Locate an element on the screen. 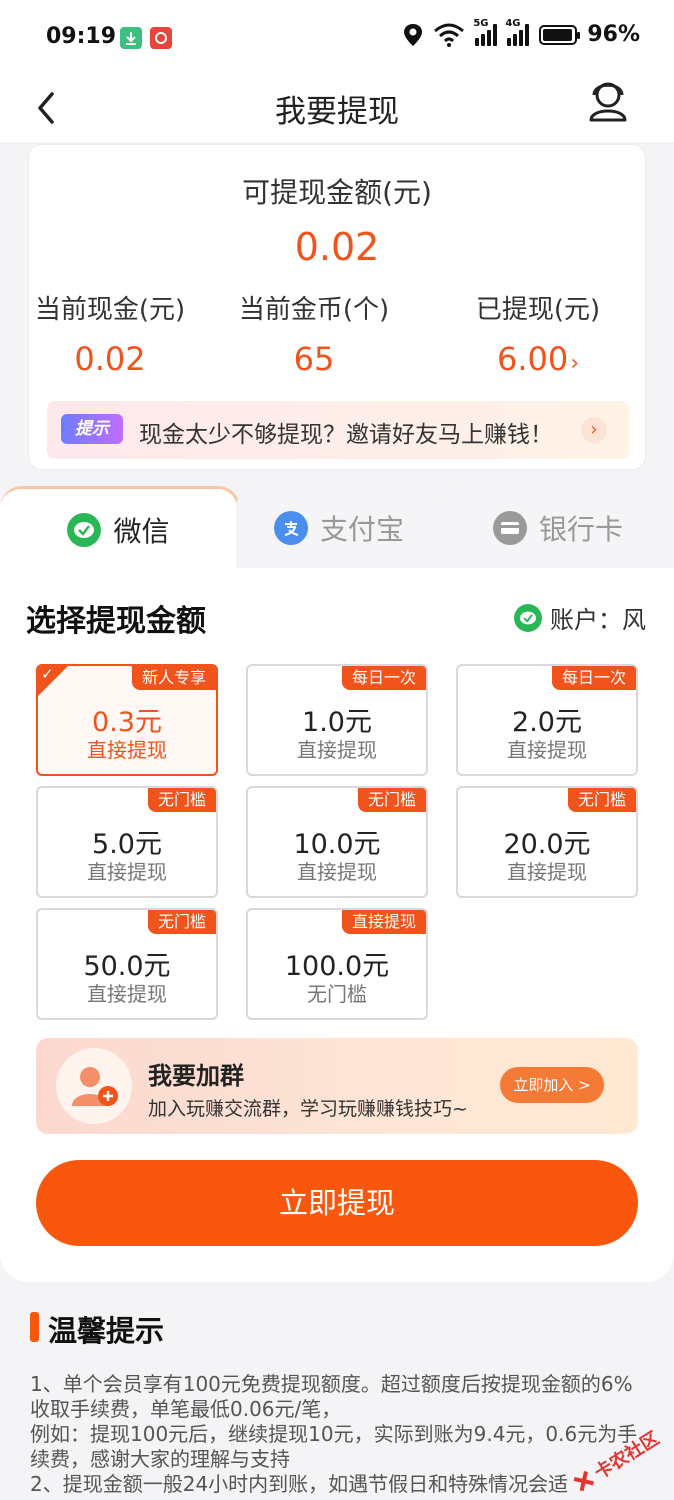 This screenshot has height=1500, width=674. stat-value: 65 is located at coordinates (314, 359).